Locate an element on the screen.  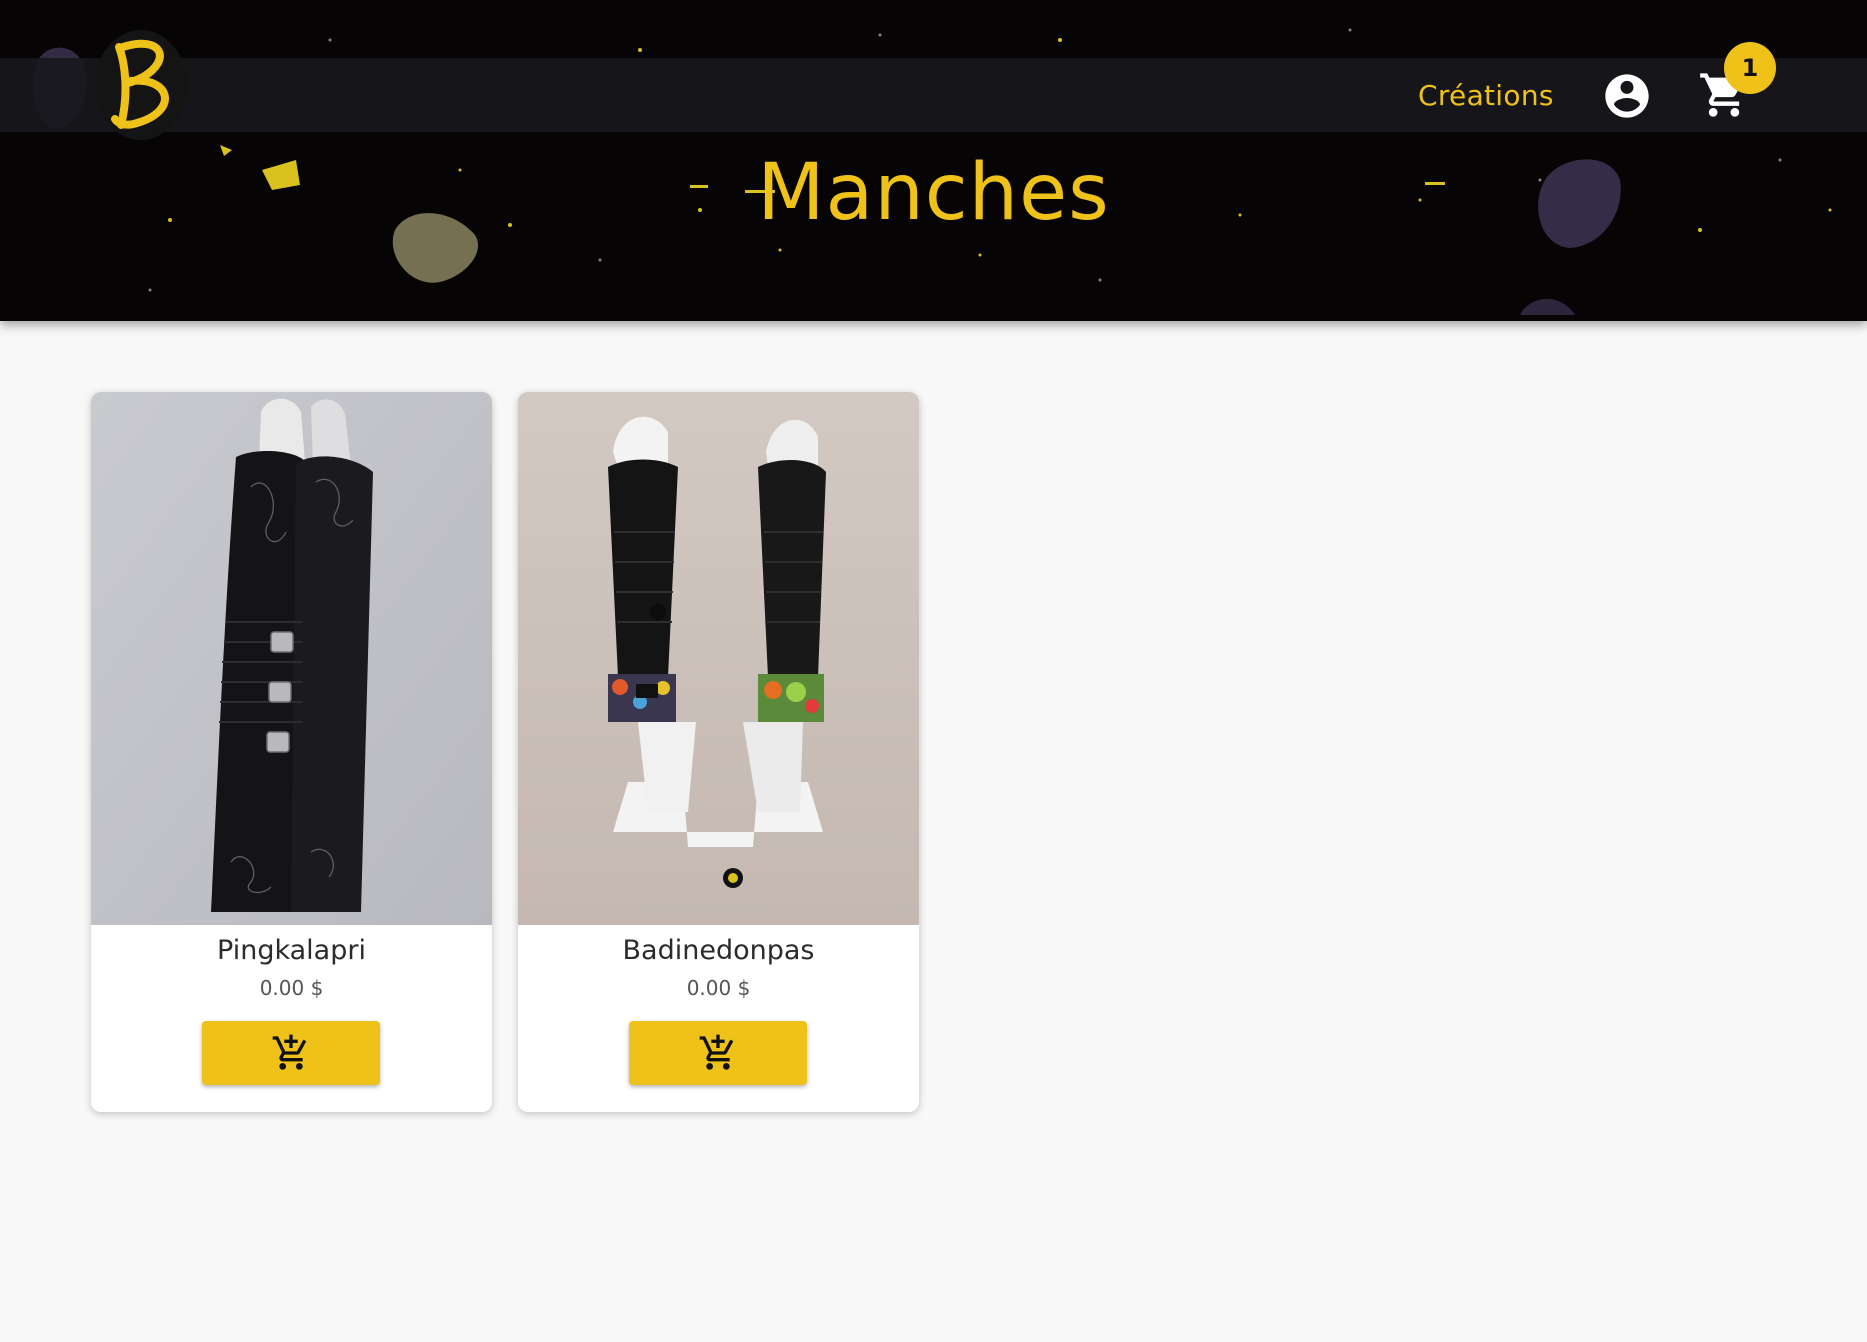
account-circle-icon is located at coordinates (1627, 96).